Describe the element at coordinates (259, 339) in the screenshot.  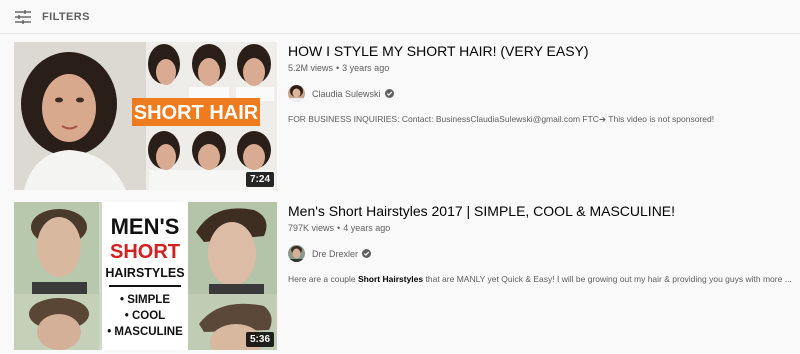
I see `duration-badge: 5:36` at that location.